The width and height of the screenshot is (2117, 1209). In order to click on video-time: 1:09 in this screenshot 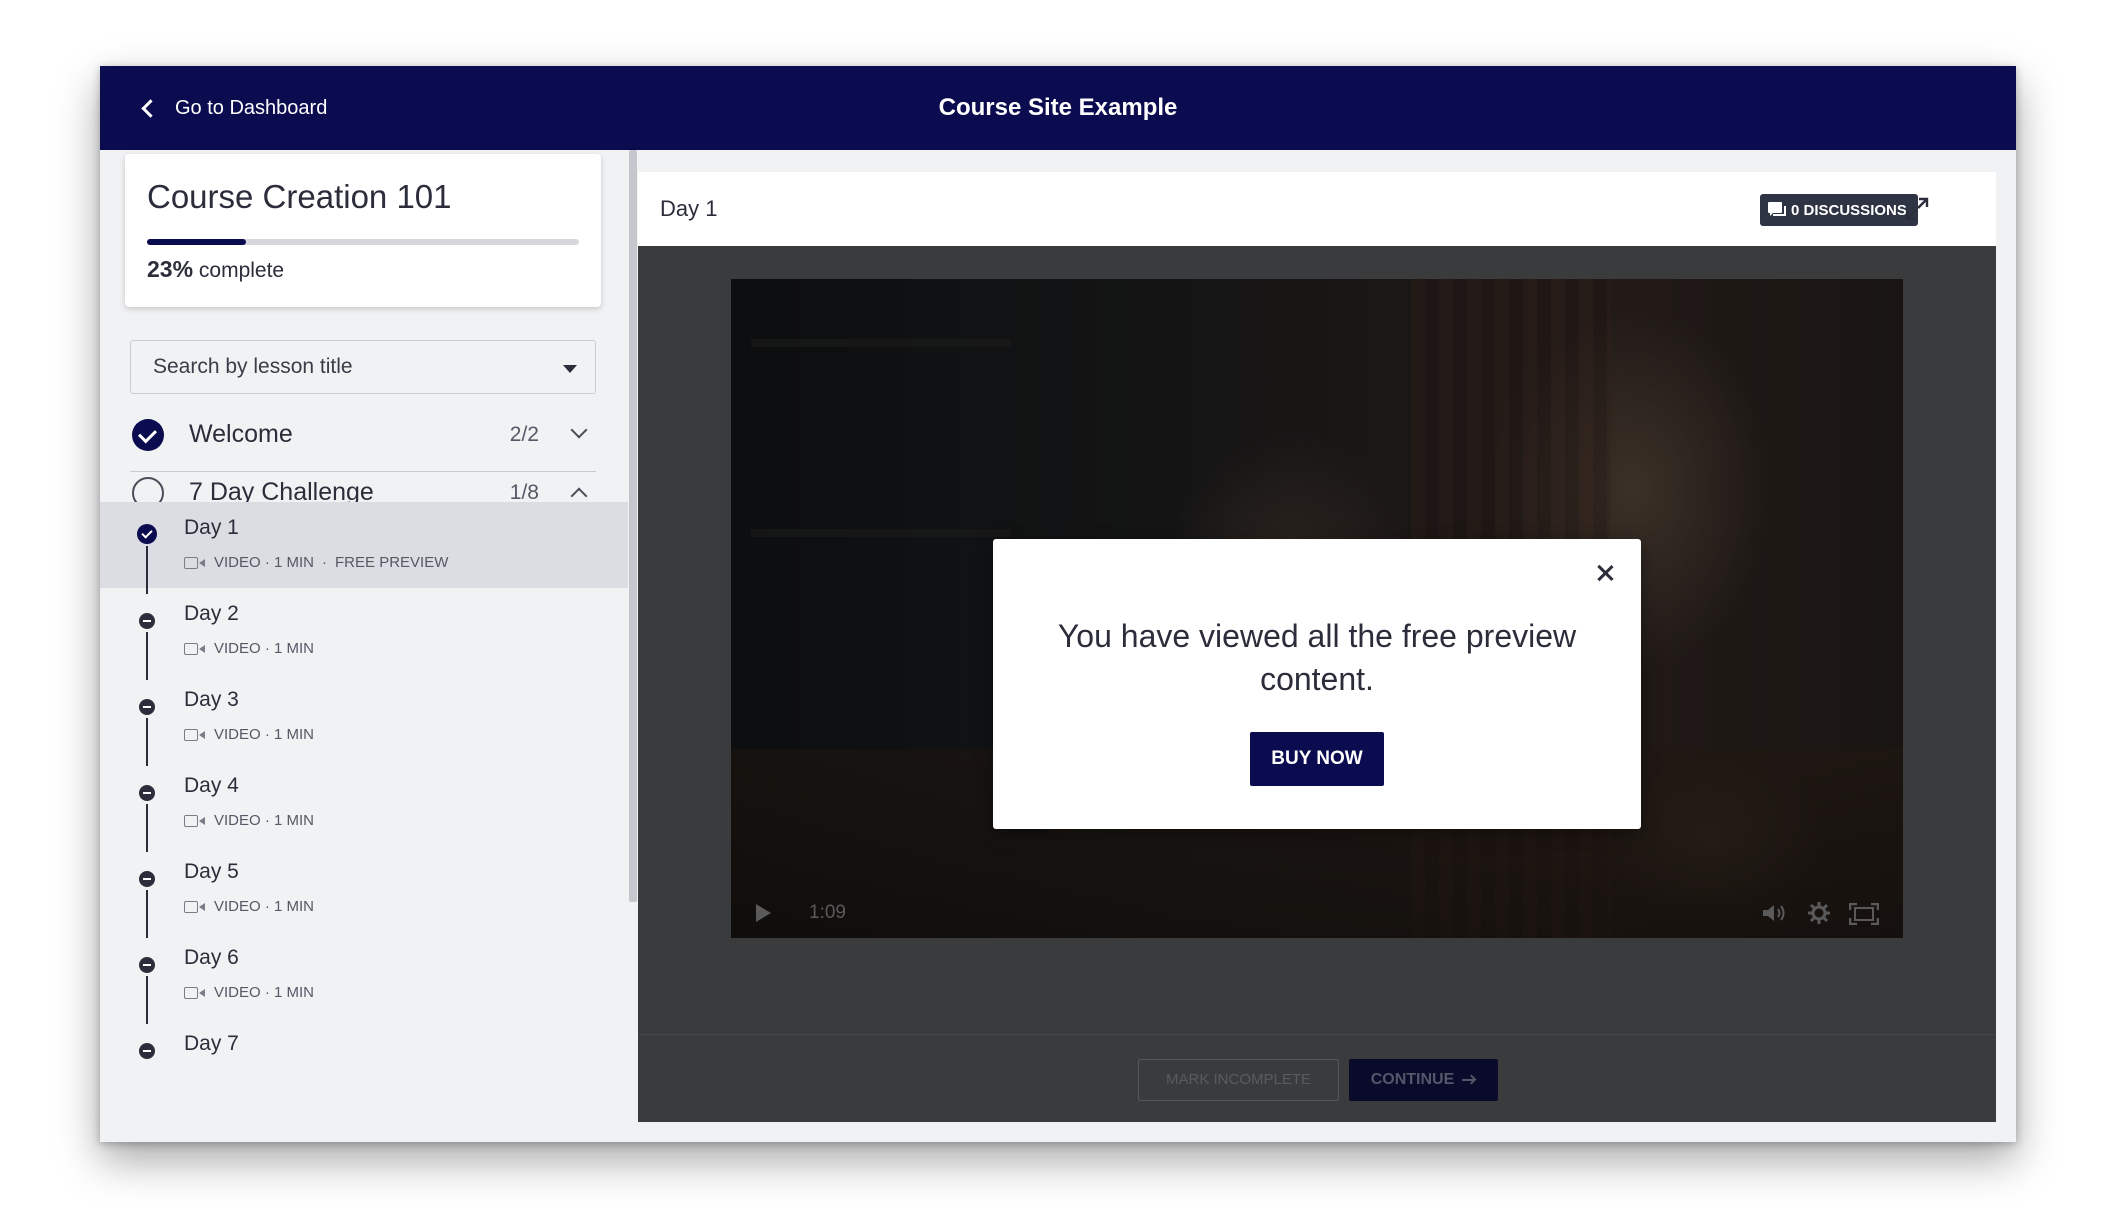, I will do `click(827, 912)`.